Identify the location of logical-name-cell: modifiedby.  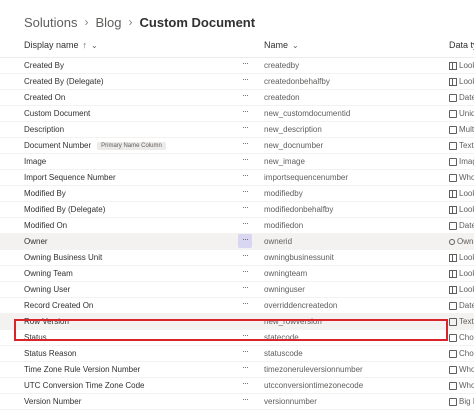
(283, 193).